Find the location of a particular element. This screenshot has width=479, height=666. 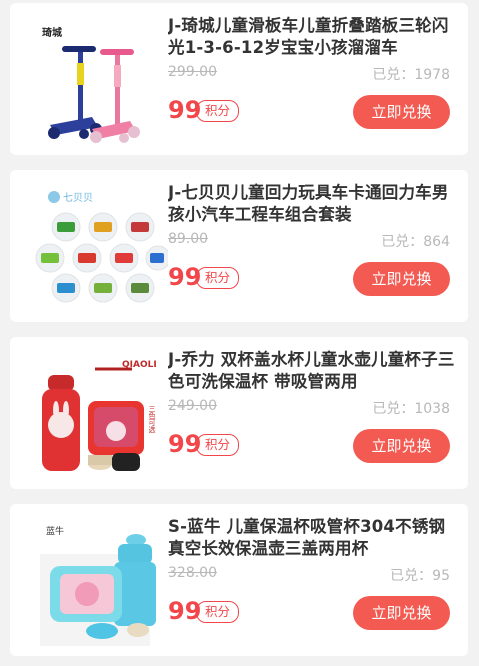

brand-mark: 琦城 is located at coordinates (52, 32).